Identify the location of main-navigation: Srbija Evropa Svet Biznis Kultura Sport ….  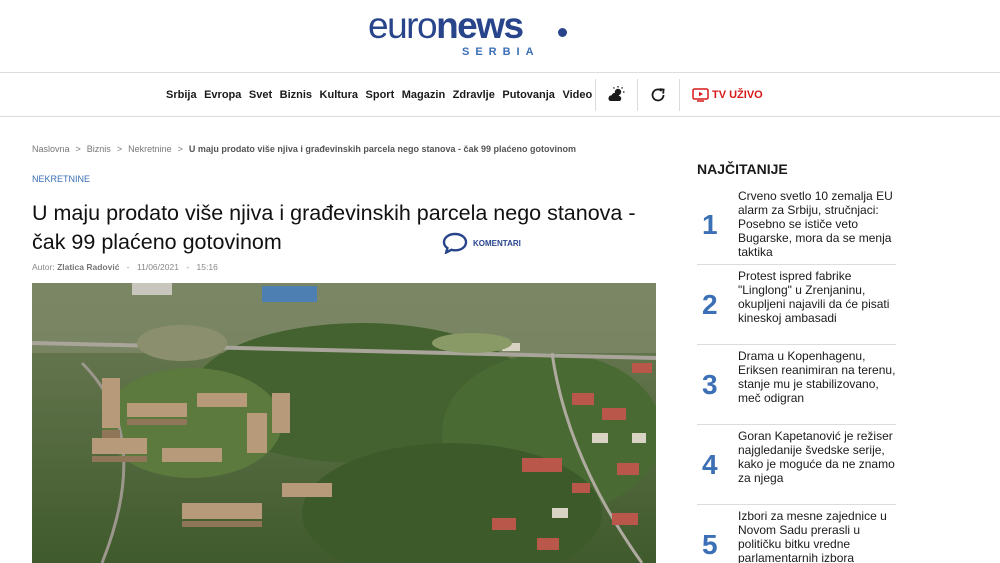
(500, 95).